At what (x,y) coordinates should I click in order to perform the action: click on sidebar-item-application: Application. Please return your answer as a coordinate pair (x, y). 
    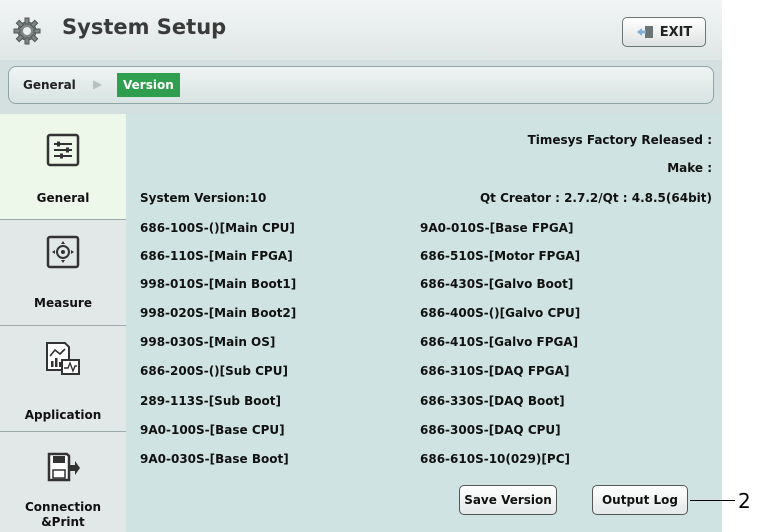
    Looking at the image, I should click on (63, 379).